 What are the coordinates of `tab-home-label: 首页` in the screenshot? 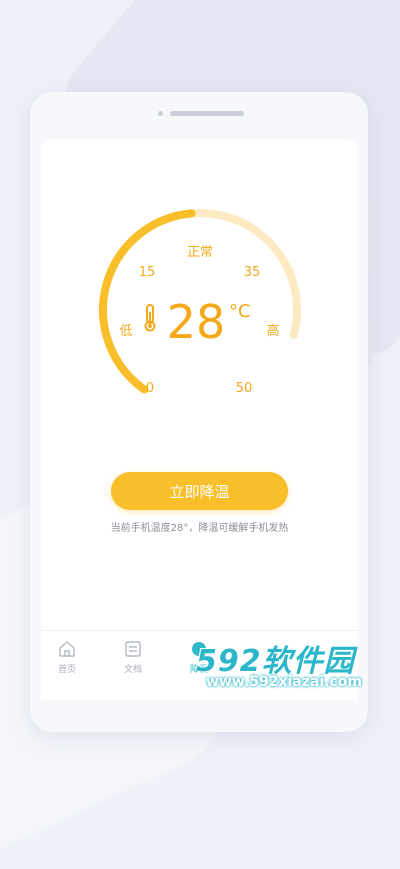 It's located at (66, 670).